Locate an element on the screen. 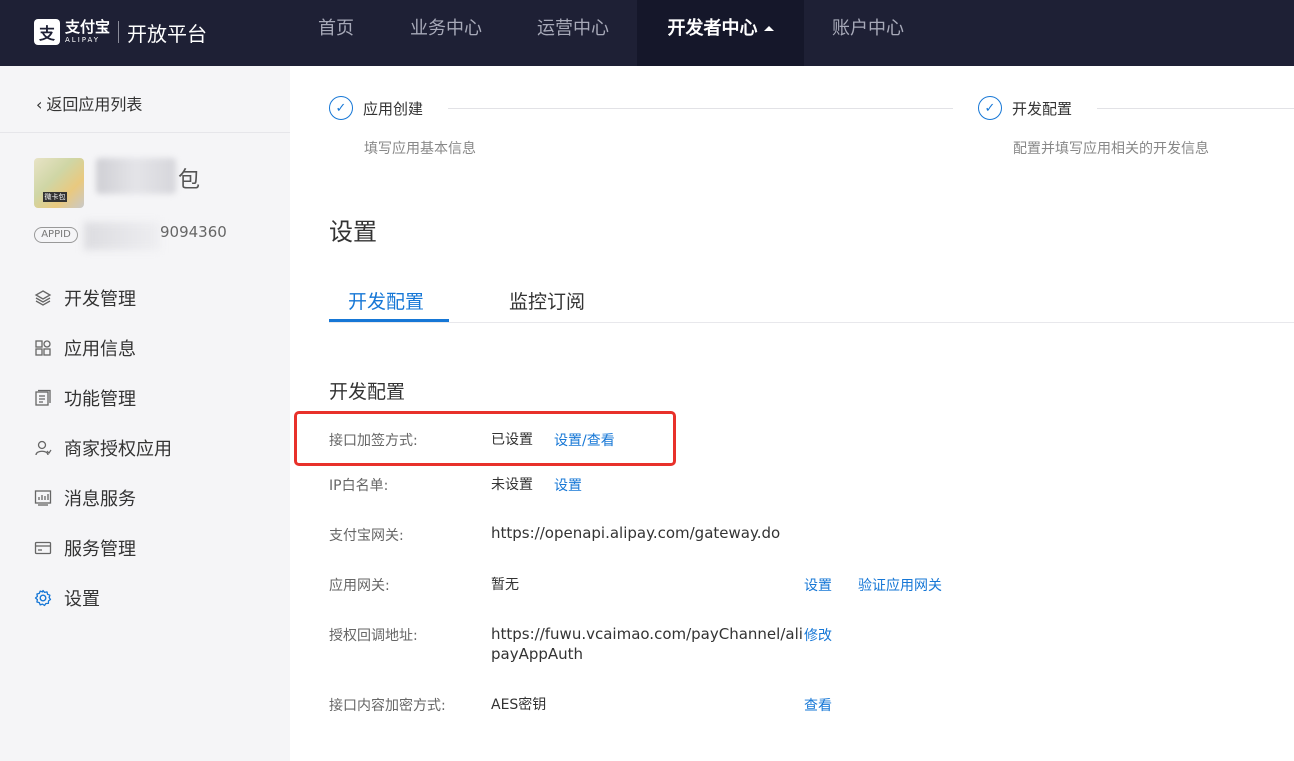  gear-icon is located at coordinates (43, 598).